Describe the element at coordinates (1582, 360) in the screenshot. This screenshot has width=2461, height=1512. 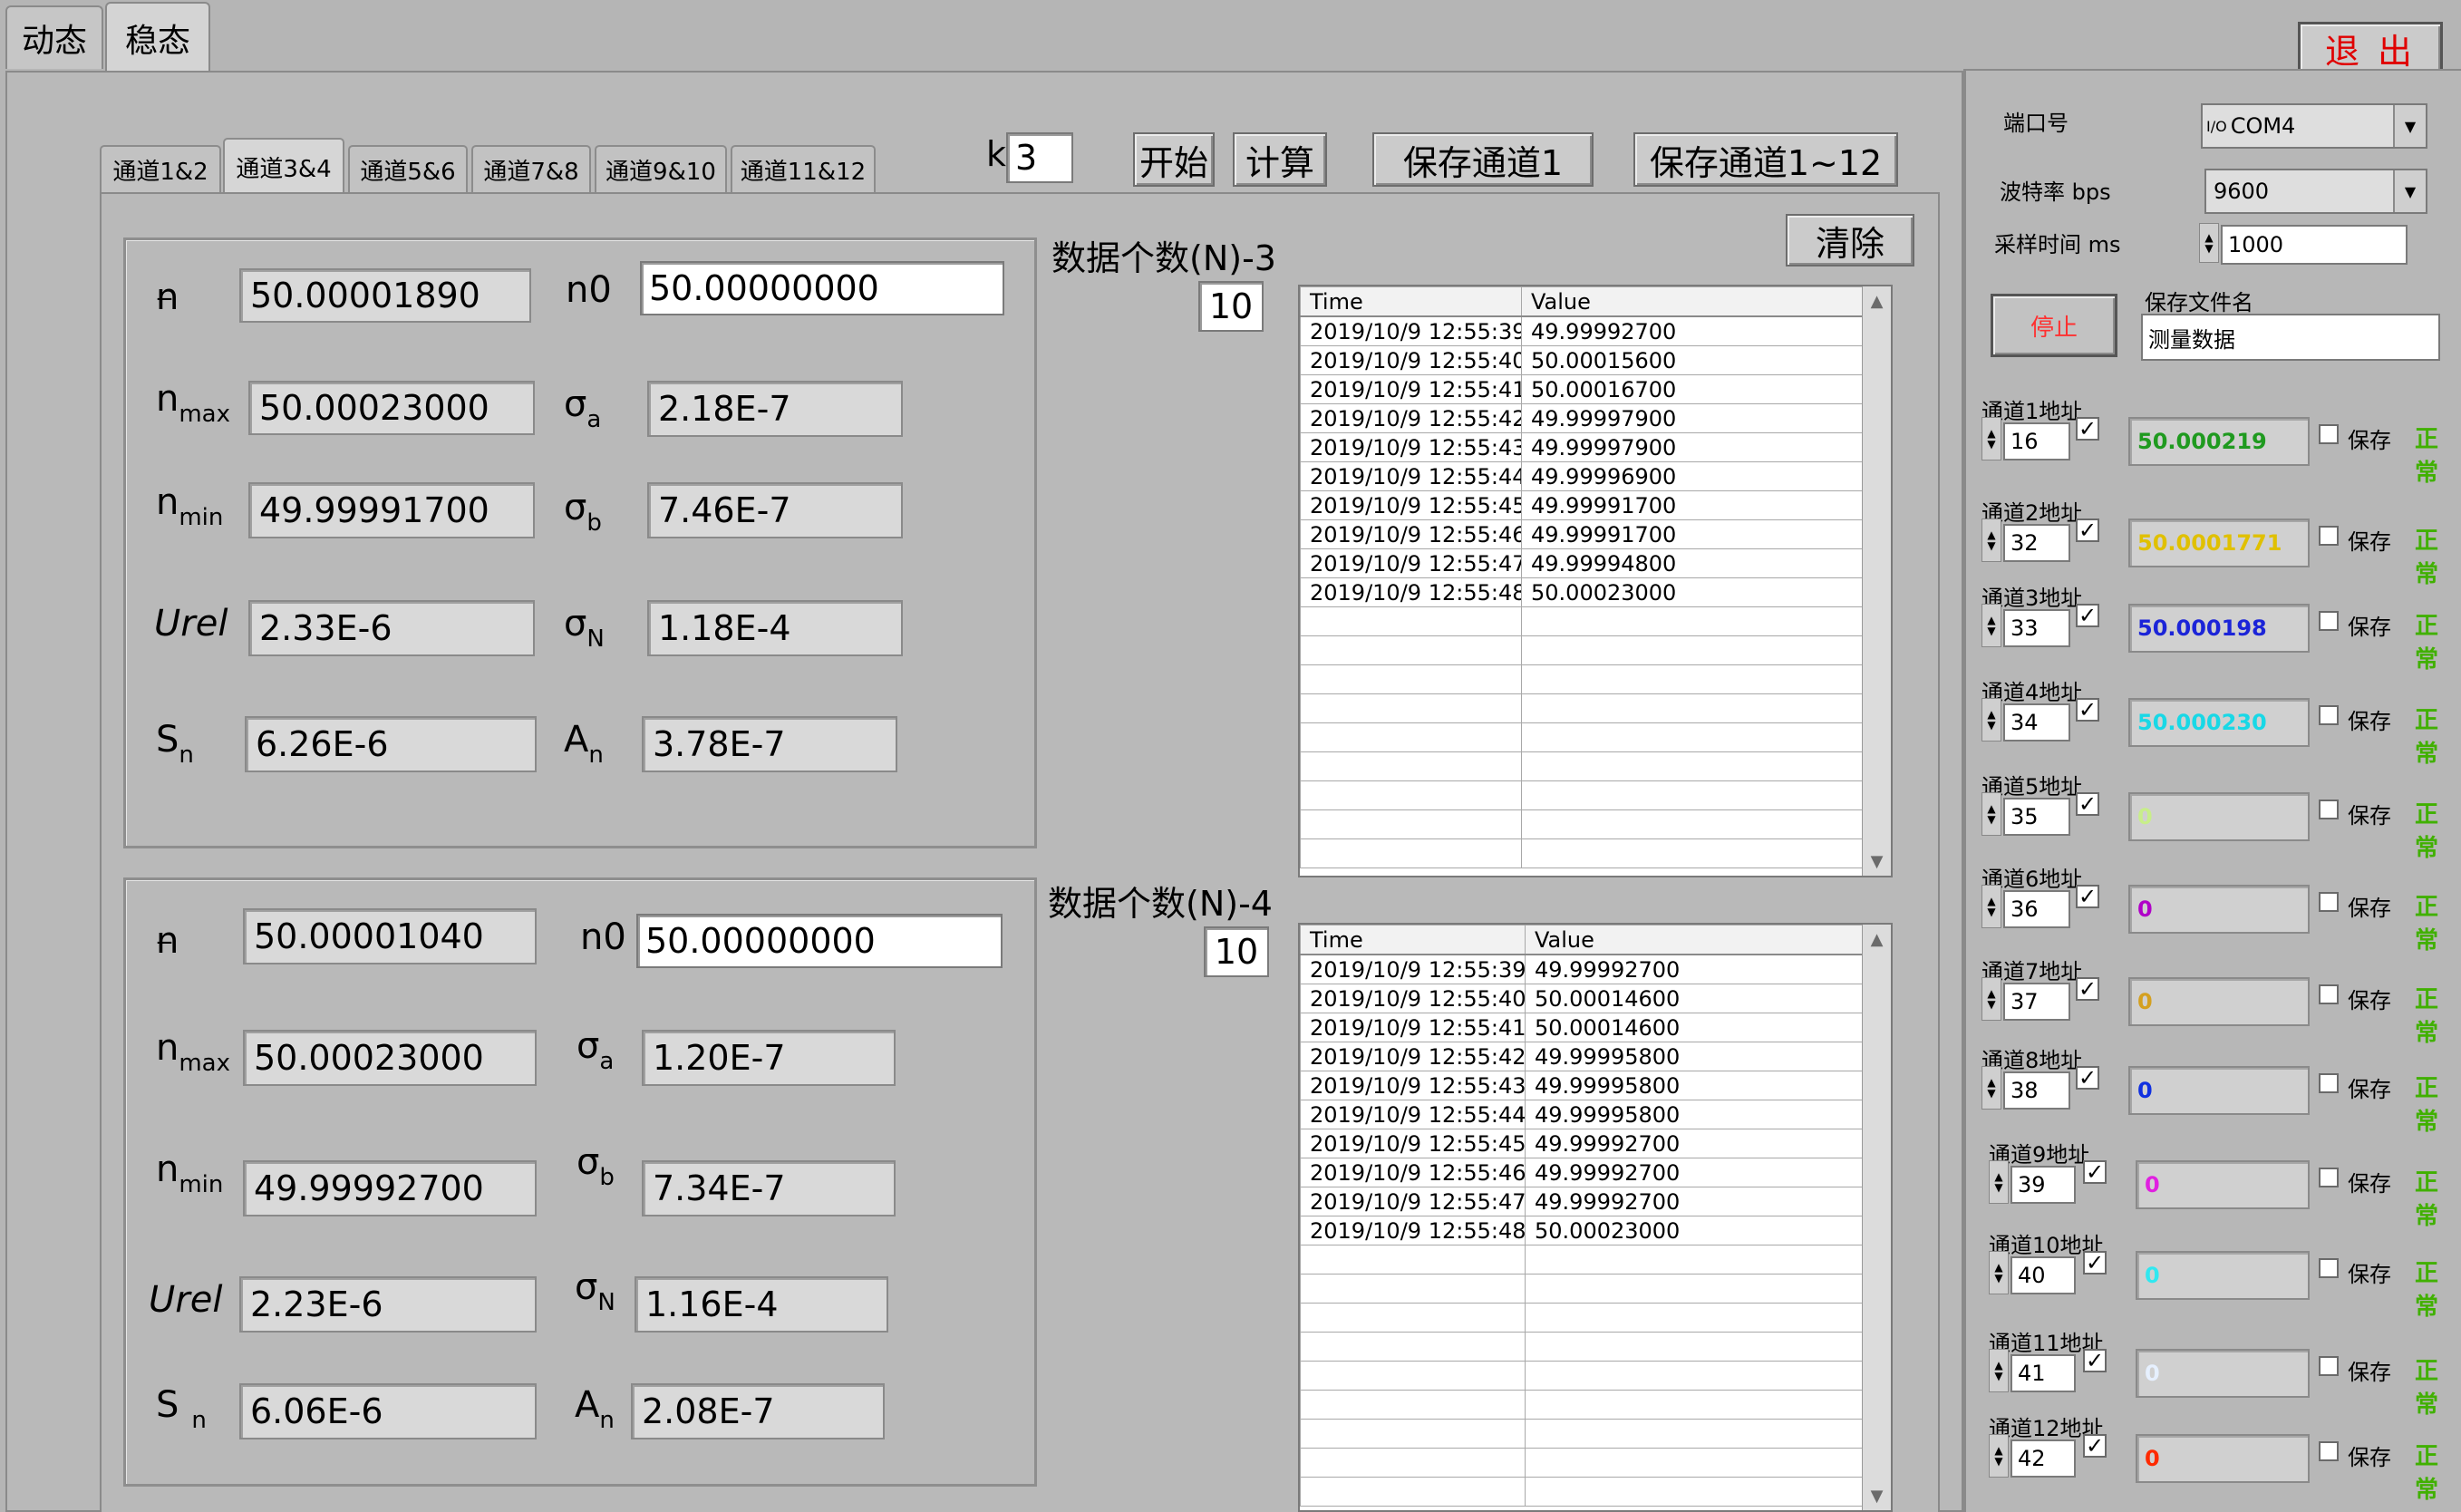
I see `table-row: 2019/10/9 12:55:40 50.00015600` at that location.